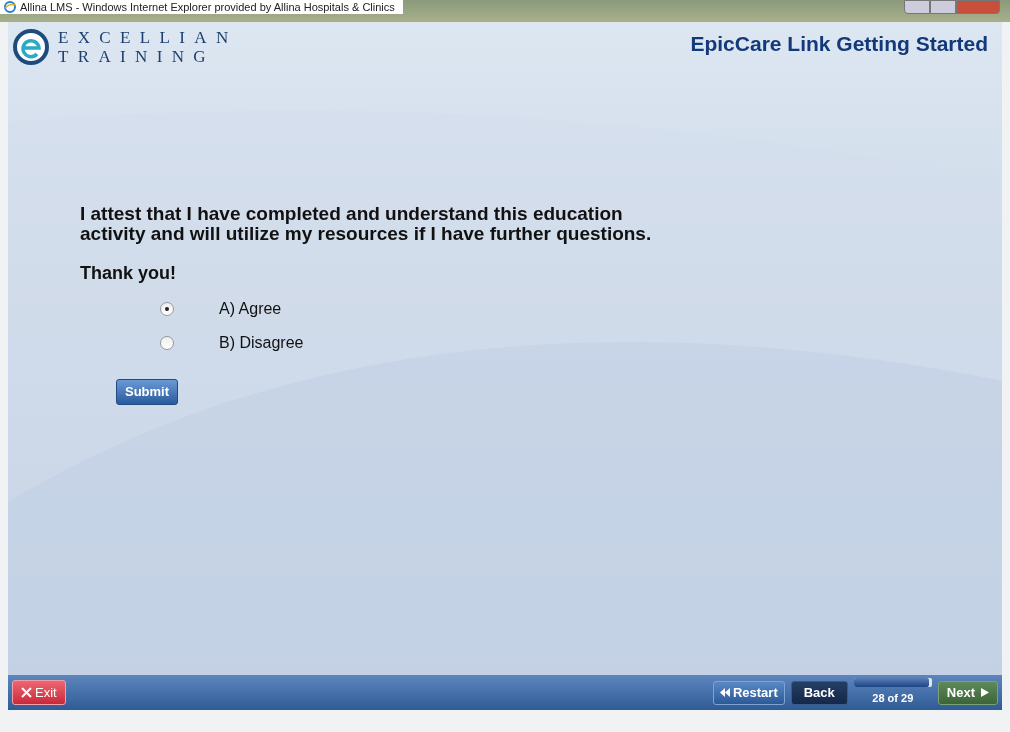  What do you see at coordinates (943, 7) in the screenshot?
I see `maximize-button` at bounding box center [943, 7].